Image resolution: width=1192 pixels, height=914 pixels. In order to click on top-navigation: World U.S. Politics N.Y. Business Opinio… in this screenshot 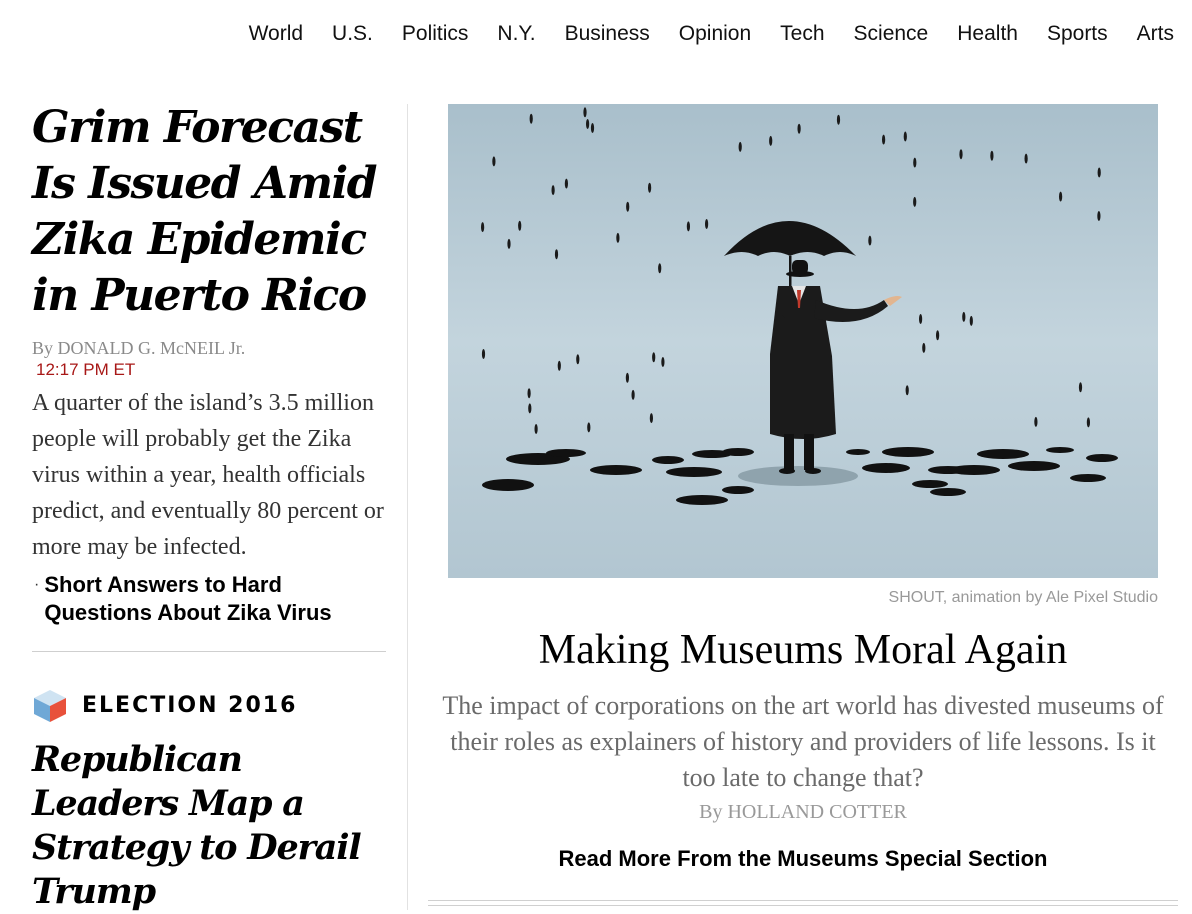, I will do `click(596, 34)`.